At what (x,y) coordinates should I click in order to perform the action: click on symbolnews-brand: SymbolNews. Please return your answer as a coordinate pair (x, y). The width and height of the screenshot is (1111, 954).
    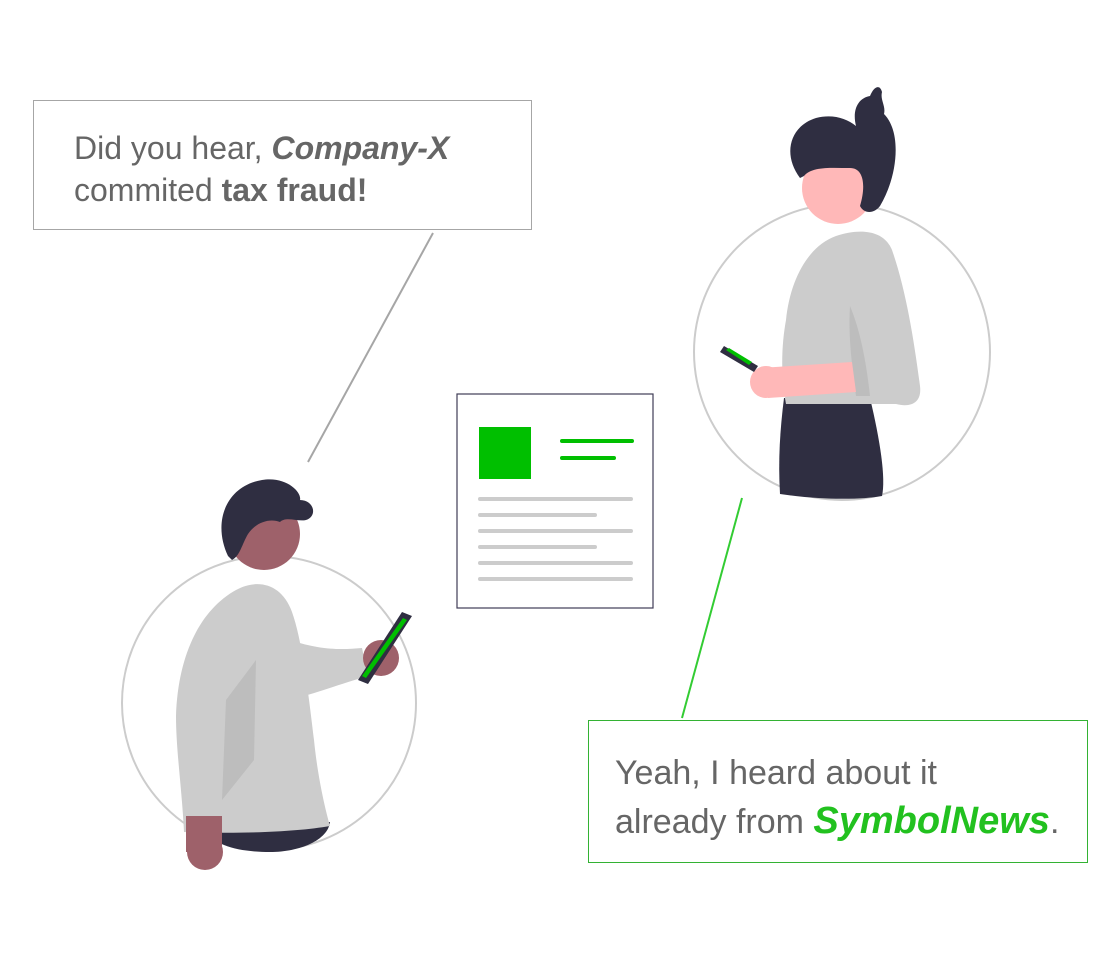
    Looking at the image, I should click on (931, 821).